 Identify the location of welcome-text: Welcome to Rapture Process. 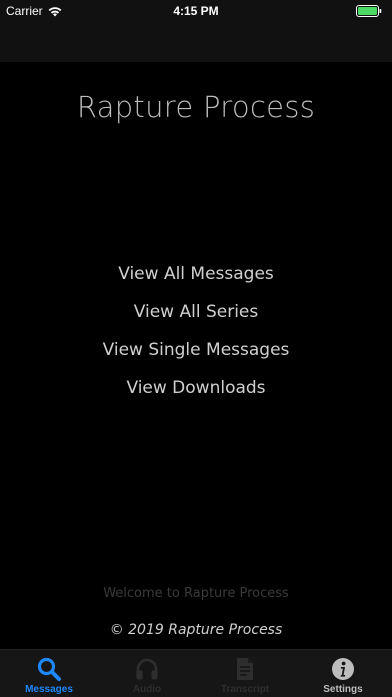
(196, 593).